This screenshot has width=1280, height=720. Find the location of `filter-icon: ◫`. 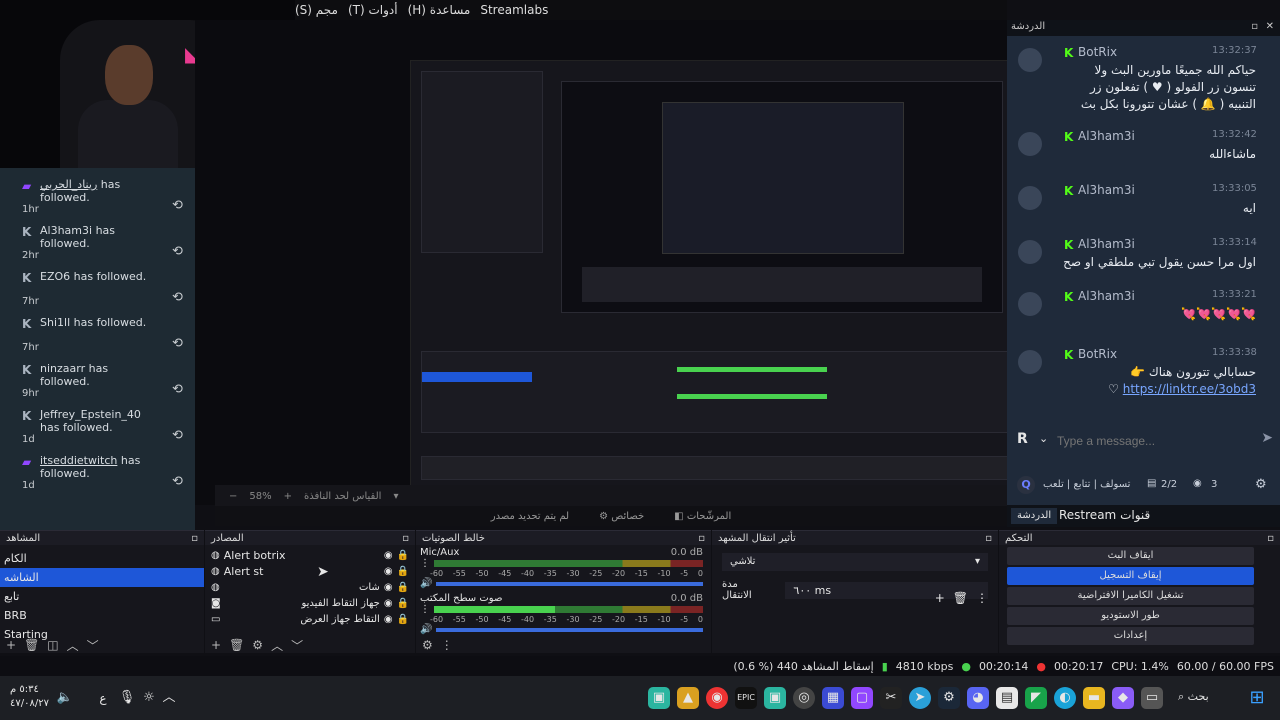

filter-icon: ◫ is located at coordinates (52, 645).